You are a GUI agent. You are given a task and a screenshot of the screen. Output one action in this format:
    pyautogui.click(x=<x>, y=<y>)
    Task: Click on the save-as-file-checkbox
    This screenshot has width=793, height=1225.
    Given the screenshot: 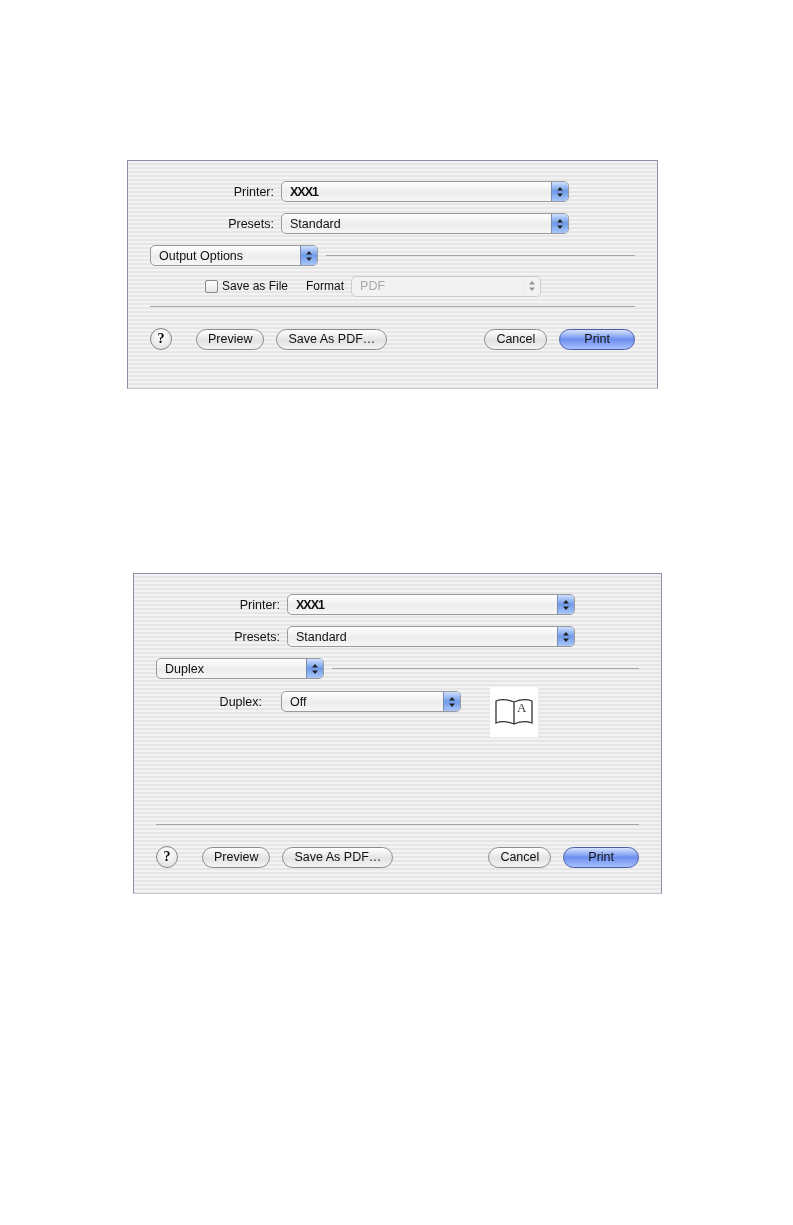 What is the action you would take?
    pyautogui.click(x=211, y=286)
    